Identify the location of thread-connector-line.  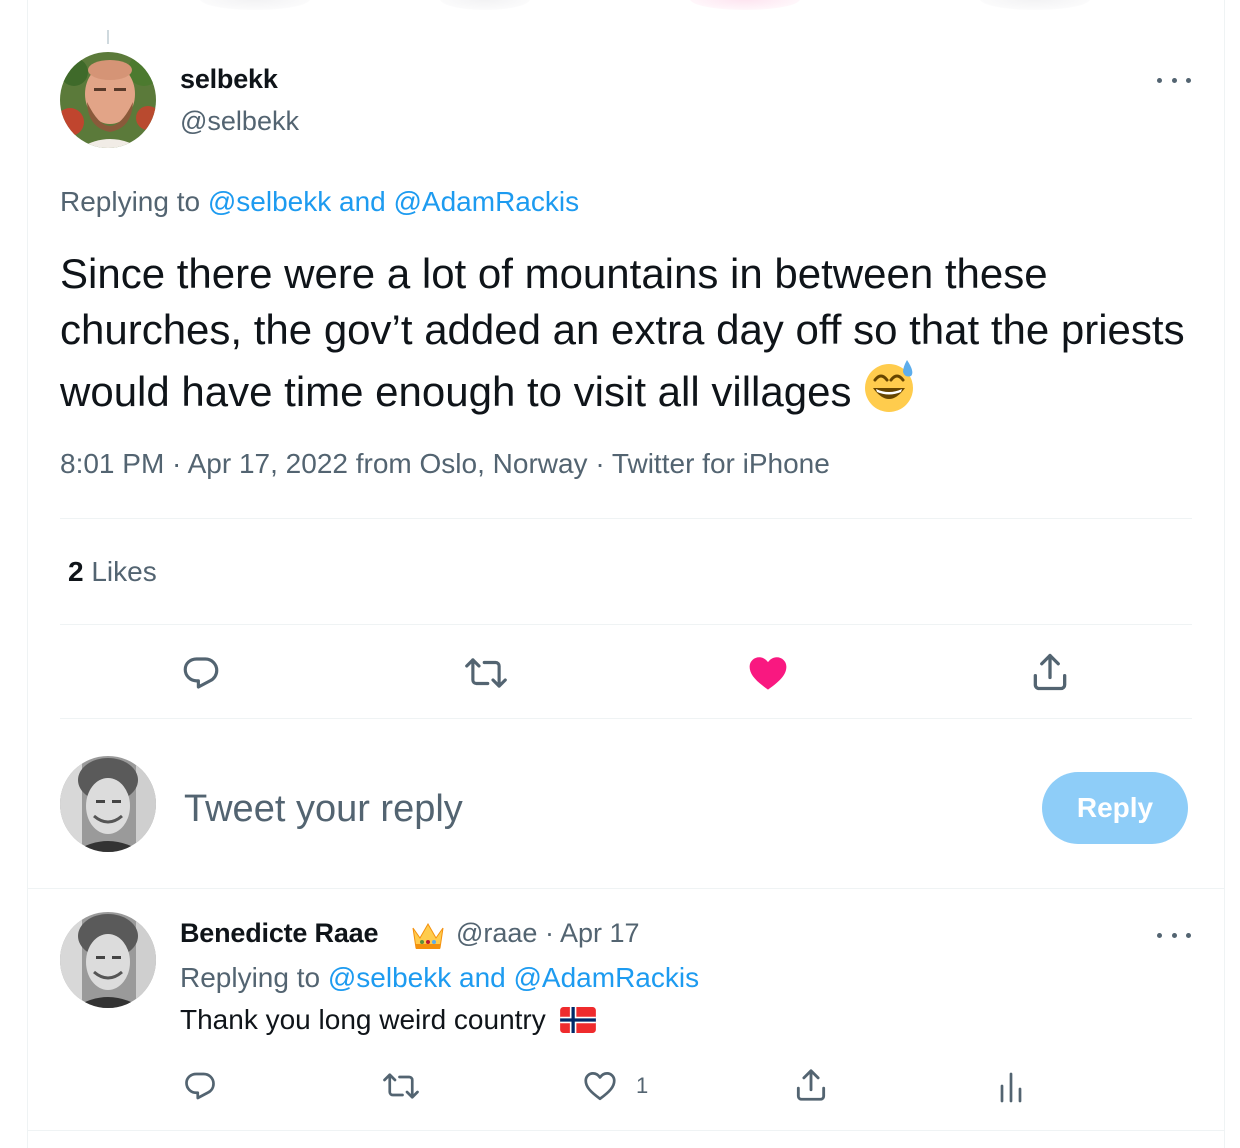
(108, 37).